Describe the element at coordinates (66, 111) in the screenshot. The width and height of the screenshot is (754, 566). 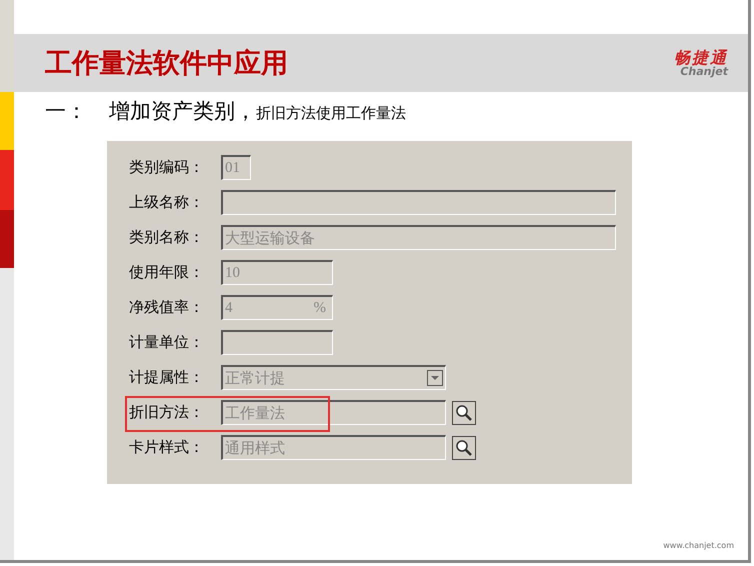
I see `section-number: 一：` at that location.